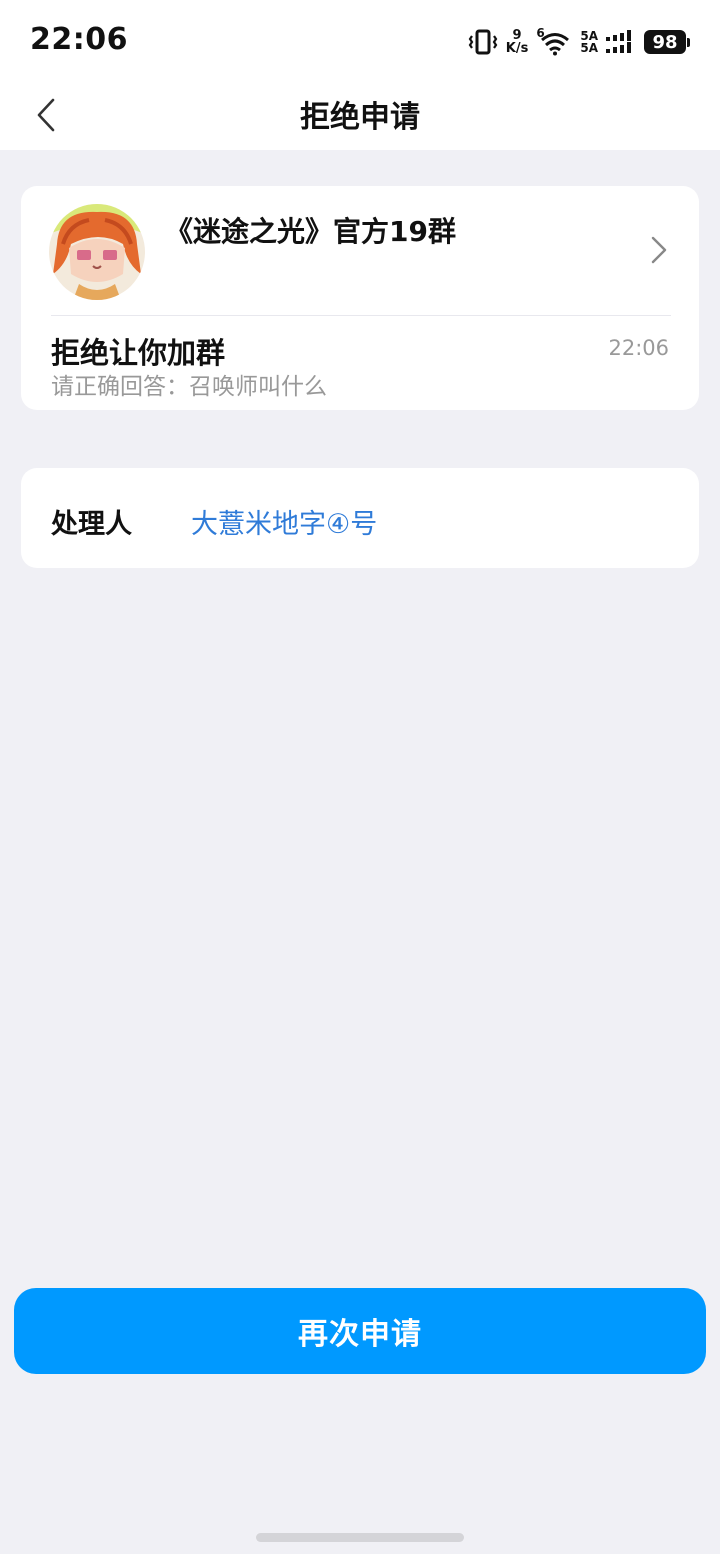  I want to click on home-indicator, so click(360, 1537).